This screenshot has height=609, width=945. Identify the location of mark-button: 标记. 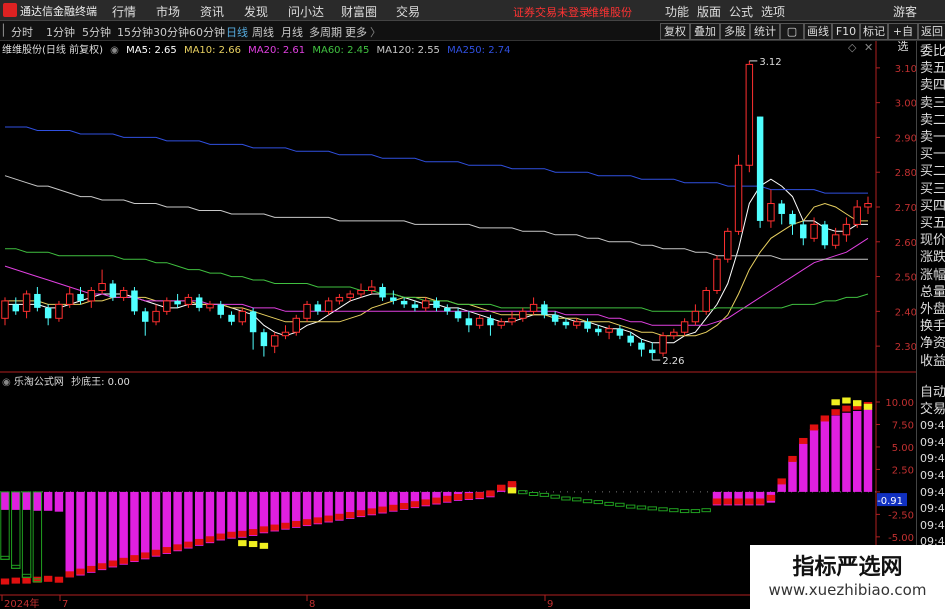
(874, 31).